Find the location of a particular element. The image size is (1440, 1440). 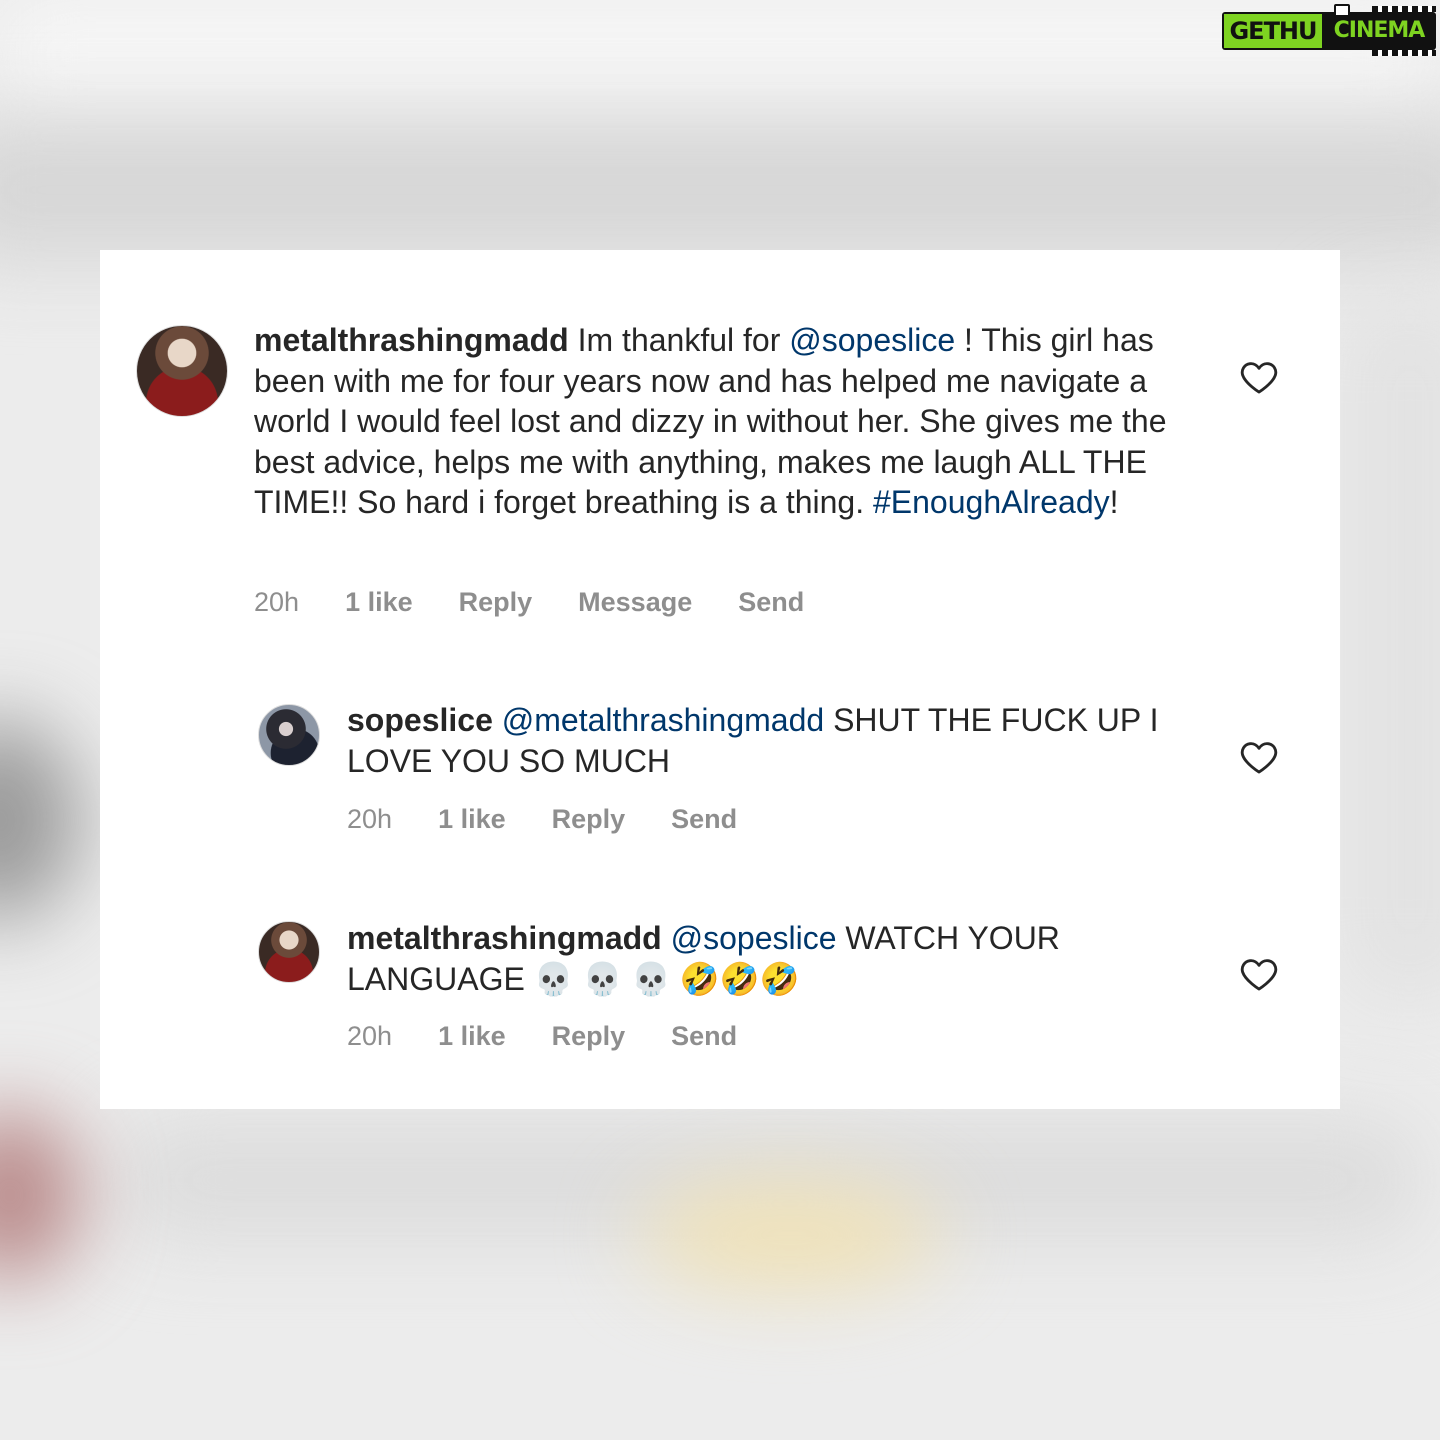

logo-text-left: GETHU is located at coordinates (1273, 31).